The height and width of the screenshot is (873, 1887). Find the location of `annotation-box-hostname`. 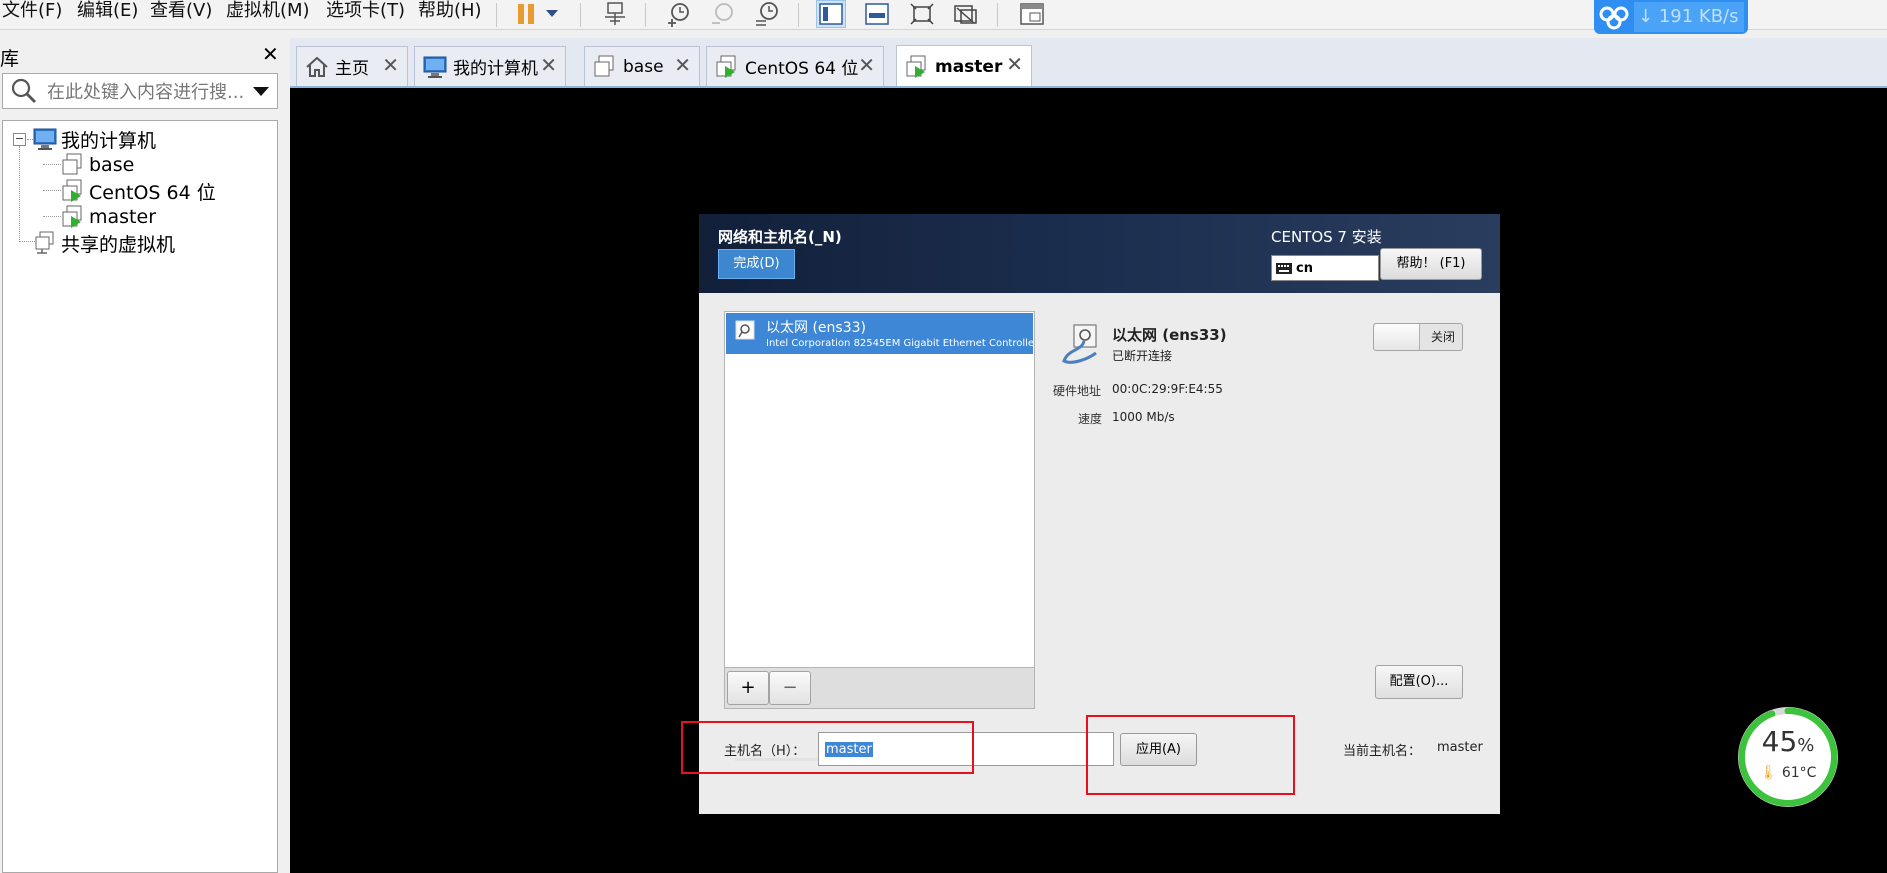

annotation-box-hostname is located at coordinates (827, 747).